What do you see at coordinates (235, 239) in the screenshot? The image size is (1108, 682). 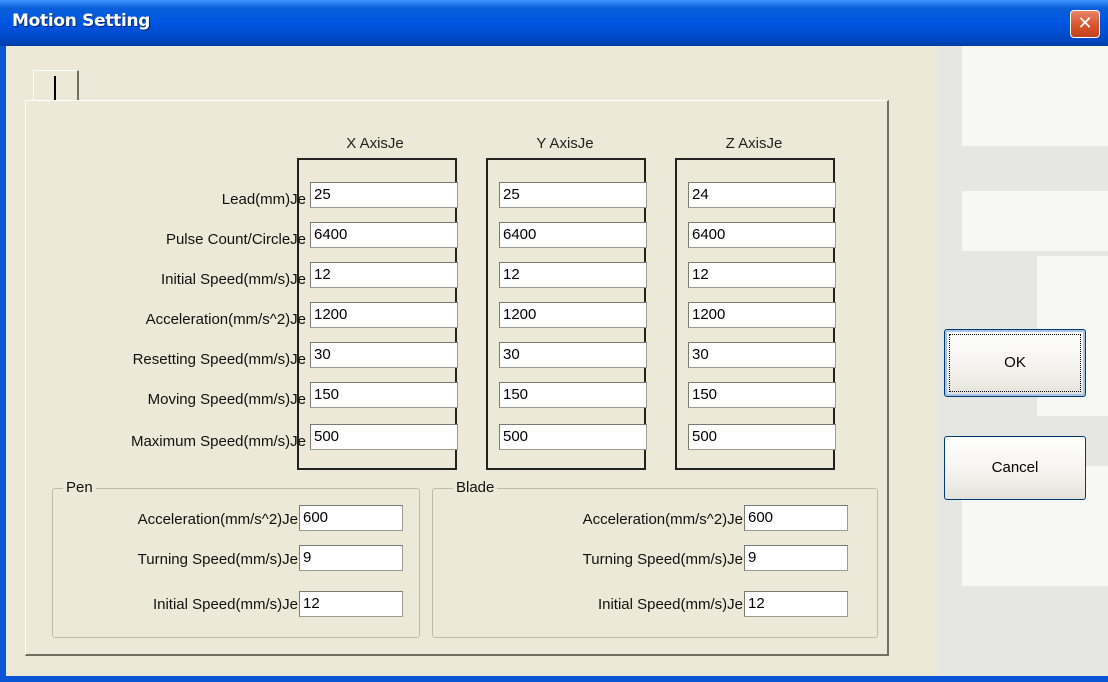 I see `row-label-pulse-count: Pulse Count/CircleJe` at bounding box center [235, 239].